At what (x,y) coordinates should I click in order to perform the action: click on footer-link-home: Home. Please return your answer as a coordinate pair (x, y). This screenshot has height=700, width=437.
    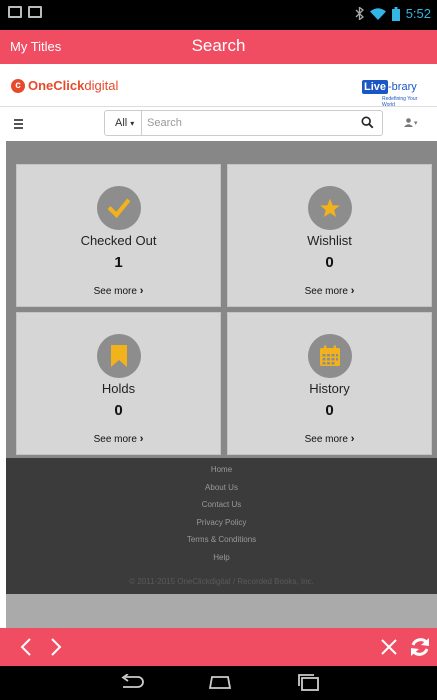
    Looking at the image, I should click on (221, 470).